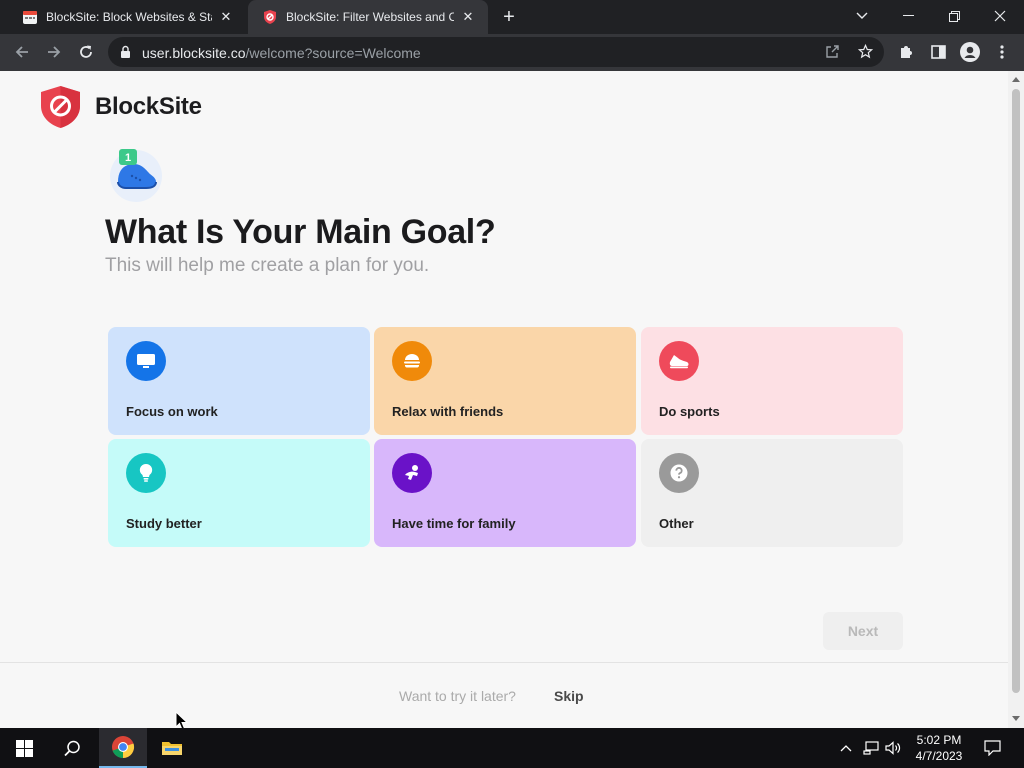 This screenshot has width=1024, height=768. Describe the element at coordinates (772, 493) in the screenshot. I see `goal-card-other: Other` at that location.